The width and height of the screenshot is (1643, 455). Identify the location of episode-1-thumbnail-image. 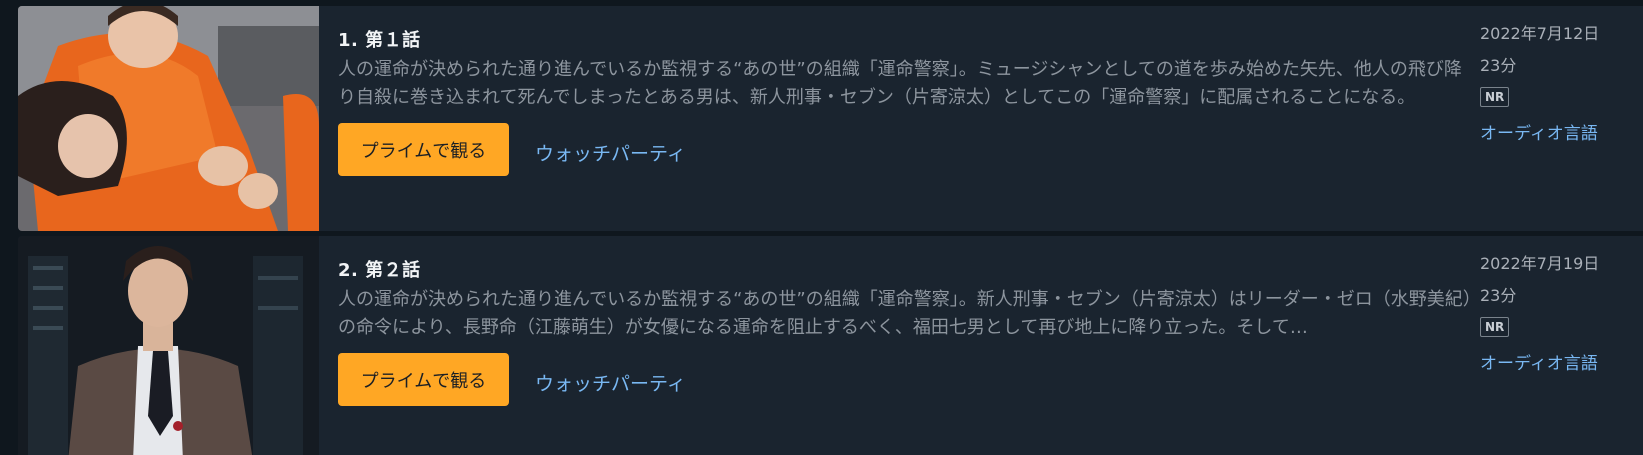
(168, 118).